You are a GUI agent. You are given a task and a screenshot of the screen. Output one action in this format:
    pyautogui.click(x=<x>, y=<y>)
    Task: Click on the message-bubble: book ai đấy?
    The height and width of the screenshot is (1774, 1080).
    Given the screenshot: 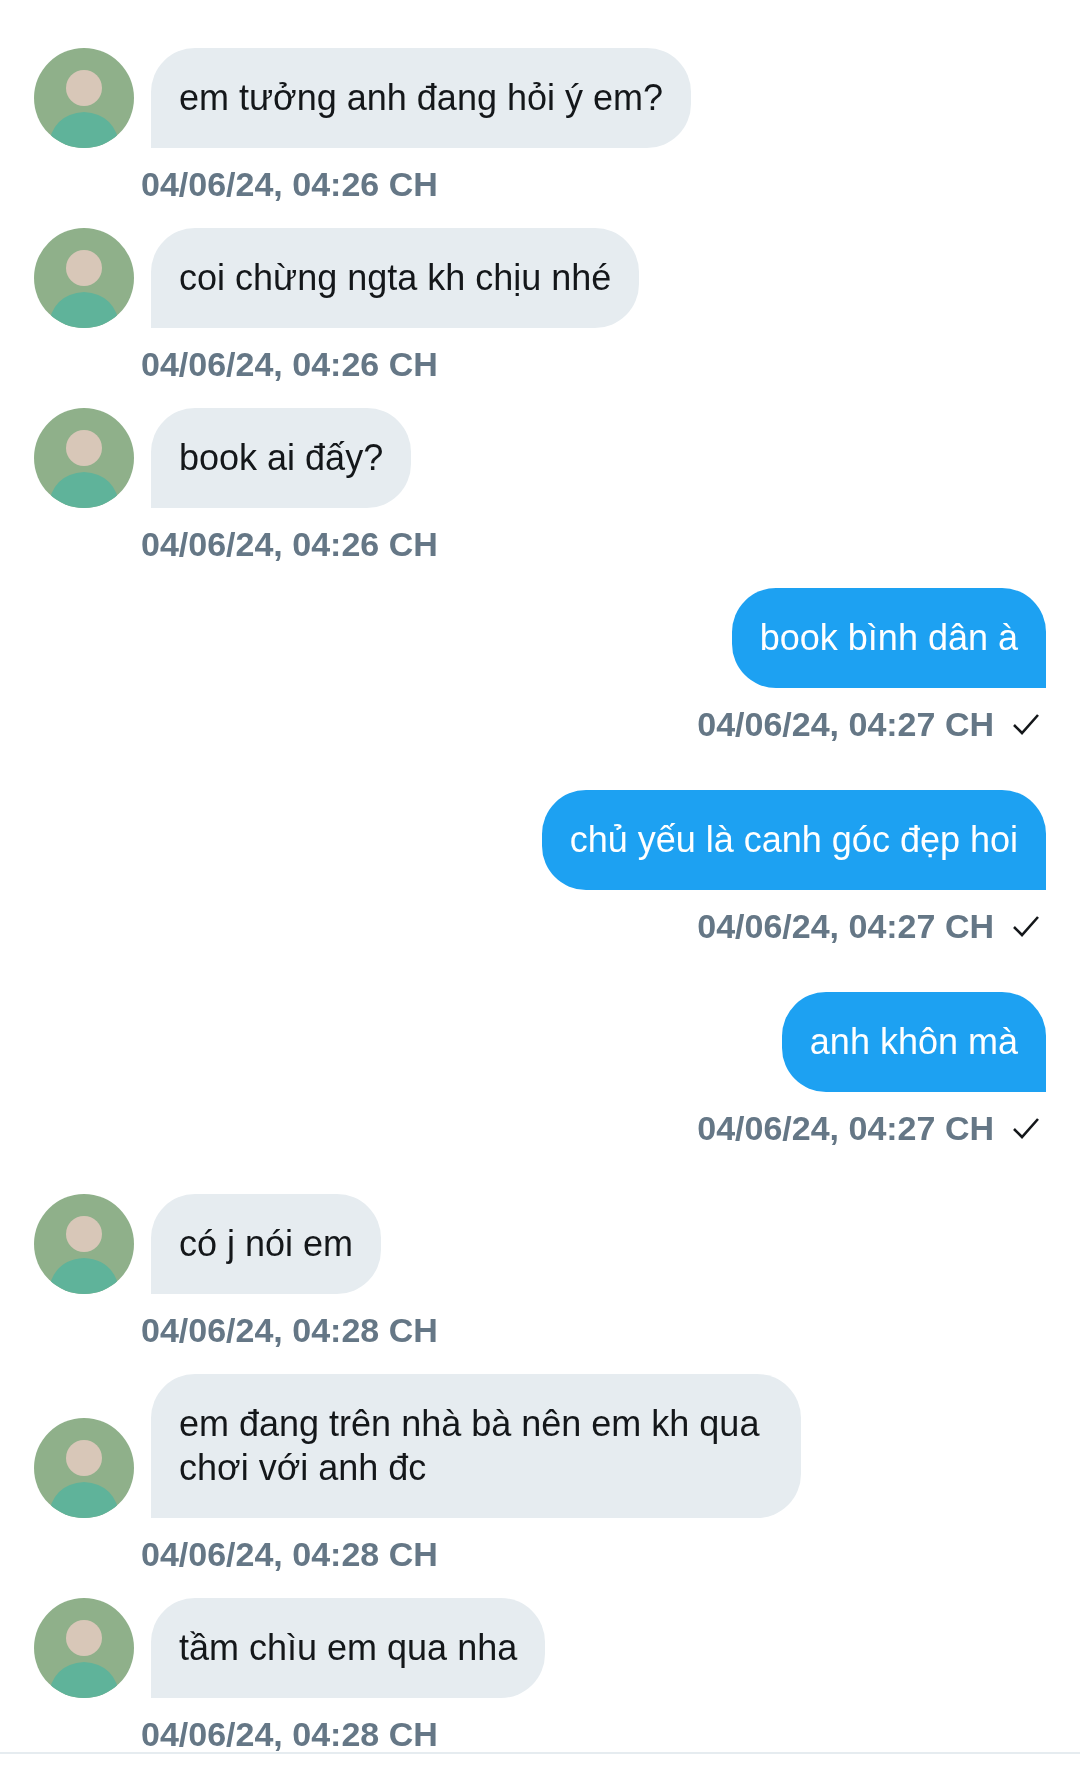 What is the action you would take?
    pyautogui.click(x=281, y=458)
    